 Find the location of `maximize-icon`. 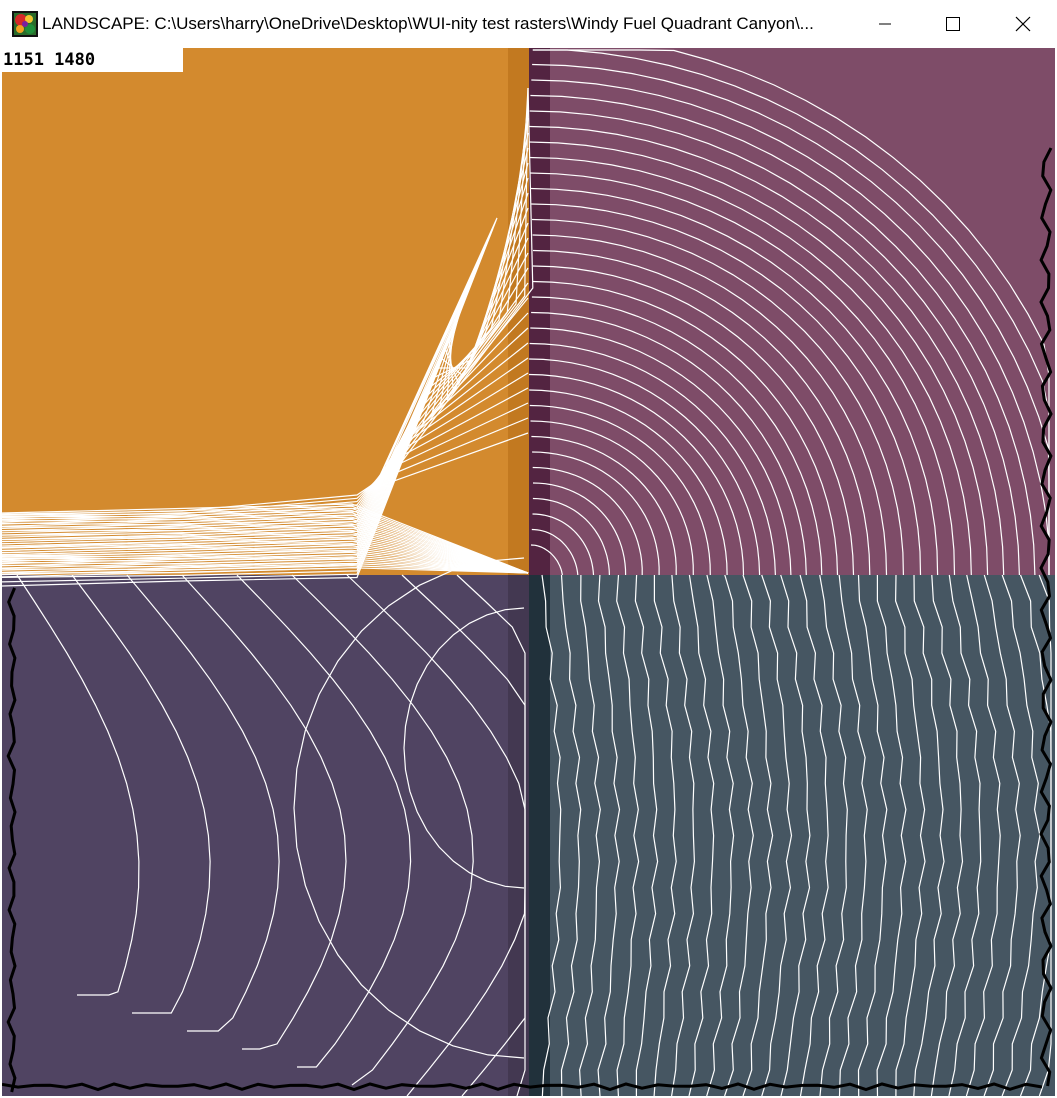

maximize-icon is located at coordinates (953, 24).